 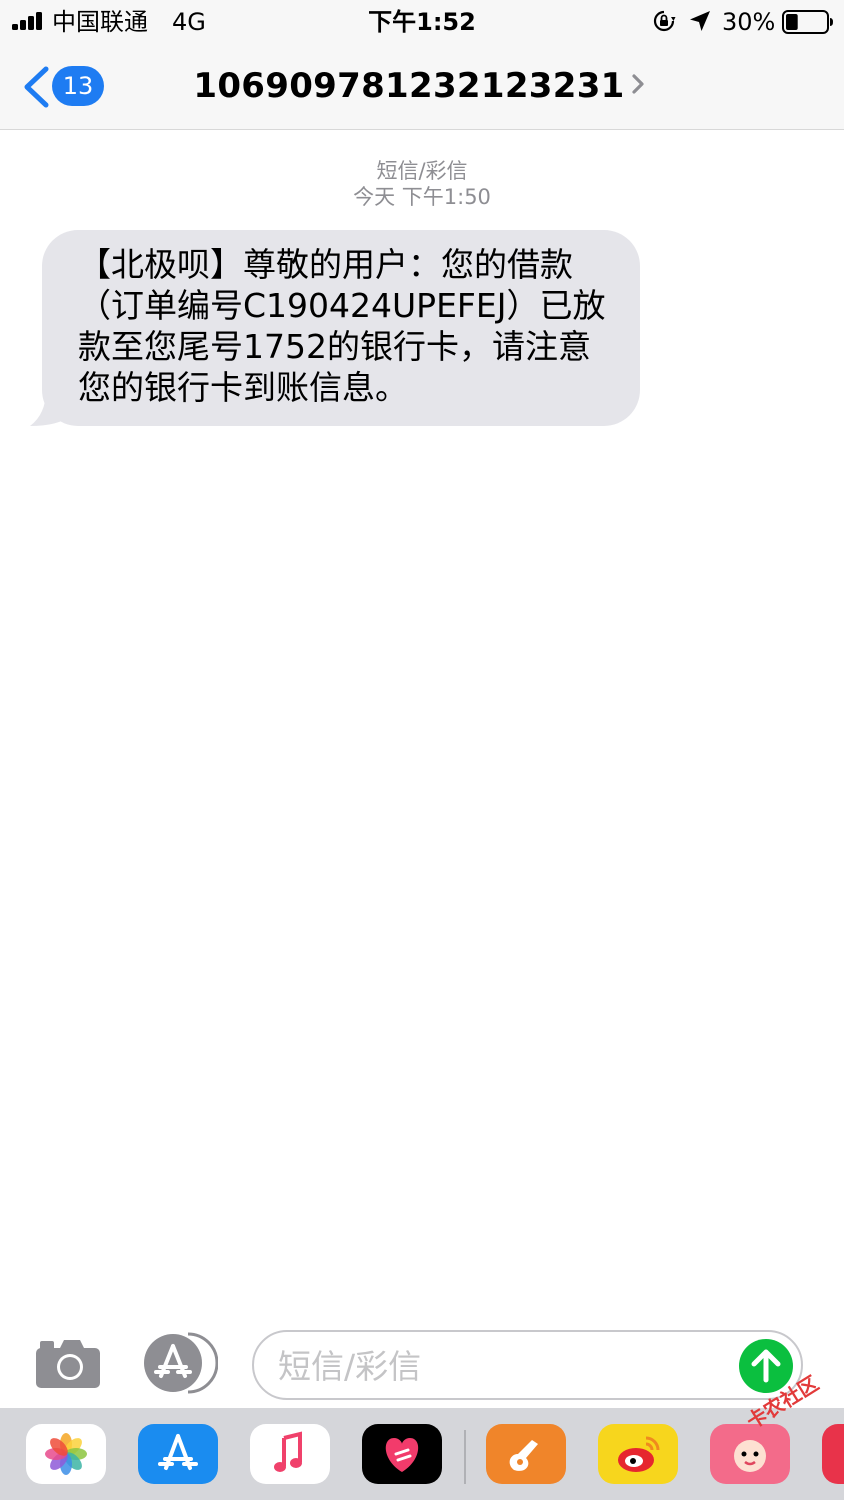 I want to click on orientation-lock-icon, so click(x=664, y=21).